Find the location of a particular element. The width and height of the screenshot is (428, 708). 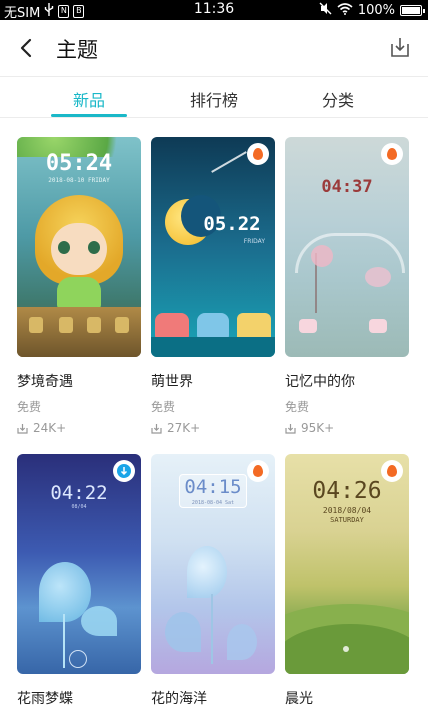

download-count: 27K+ is located at coordinates (213, 428).